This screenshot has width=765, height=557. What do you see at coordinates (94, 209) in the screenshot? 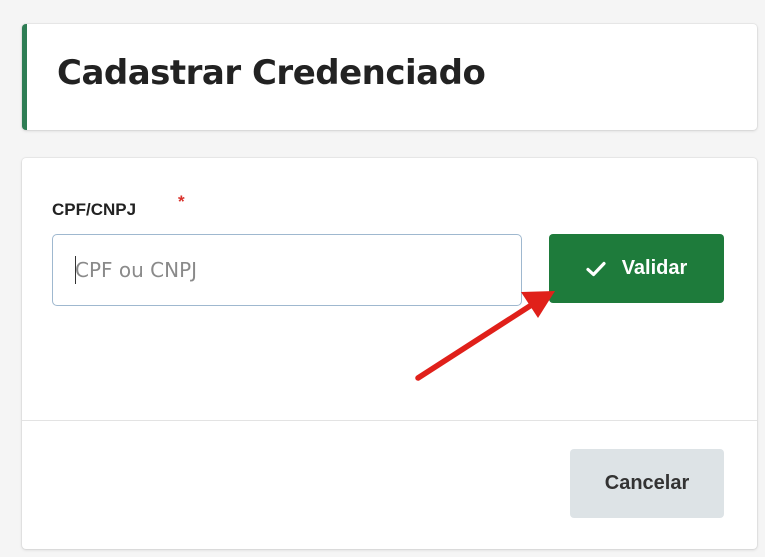
I see `cpf-cnpj-label: CPF/CNPJ` at bounding box center [94, 209].